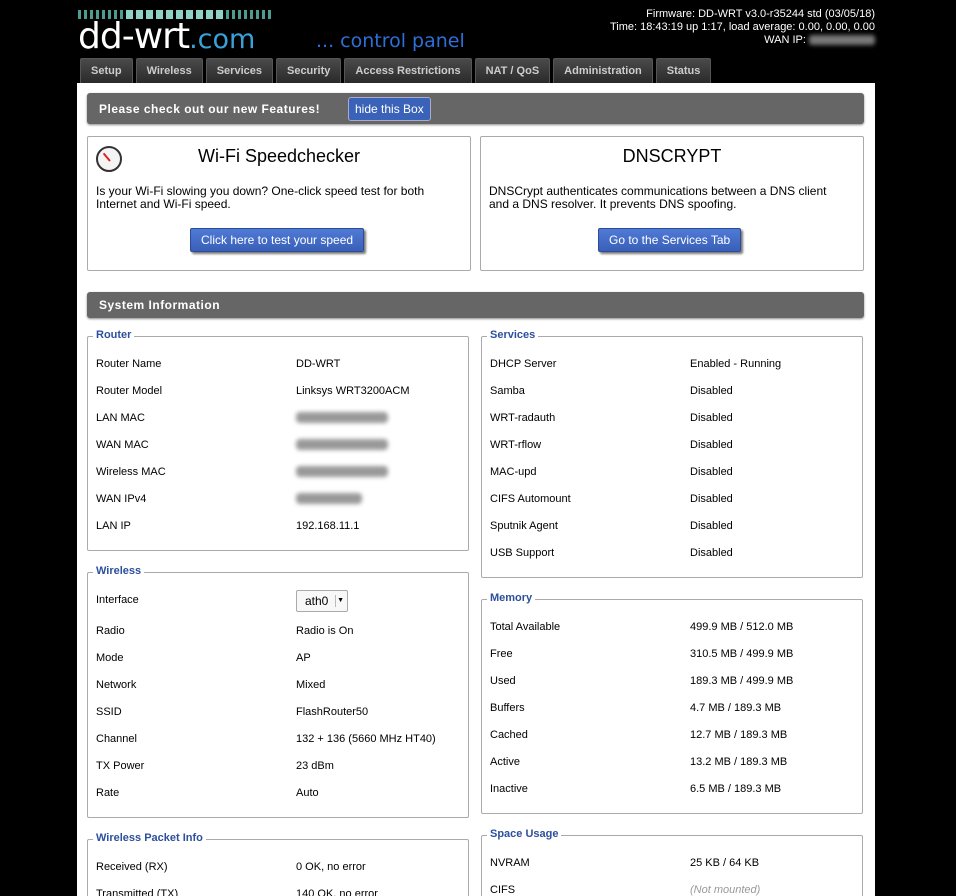 The width and height of the screenshot is (956, 896). What do you see at coordinates (276, 473) in the screenshot?
I see `router-row: Wireless MAC` at bounding box center [276, 473].